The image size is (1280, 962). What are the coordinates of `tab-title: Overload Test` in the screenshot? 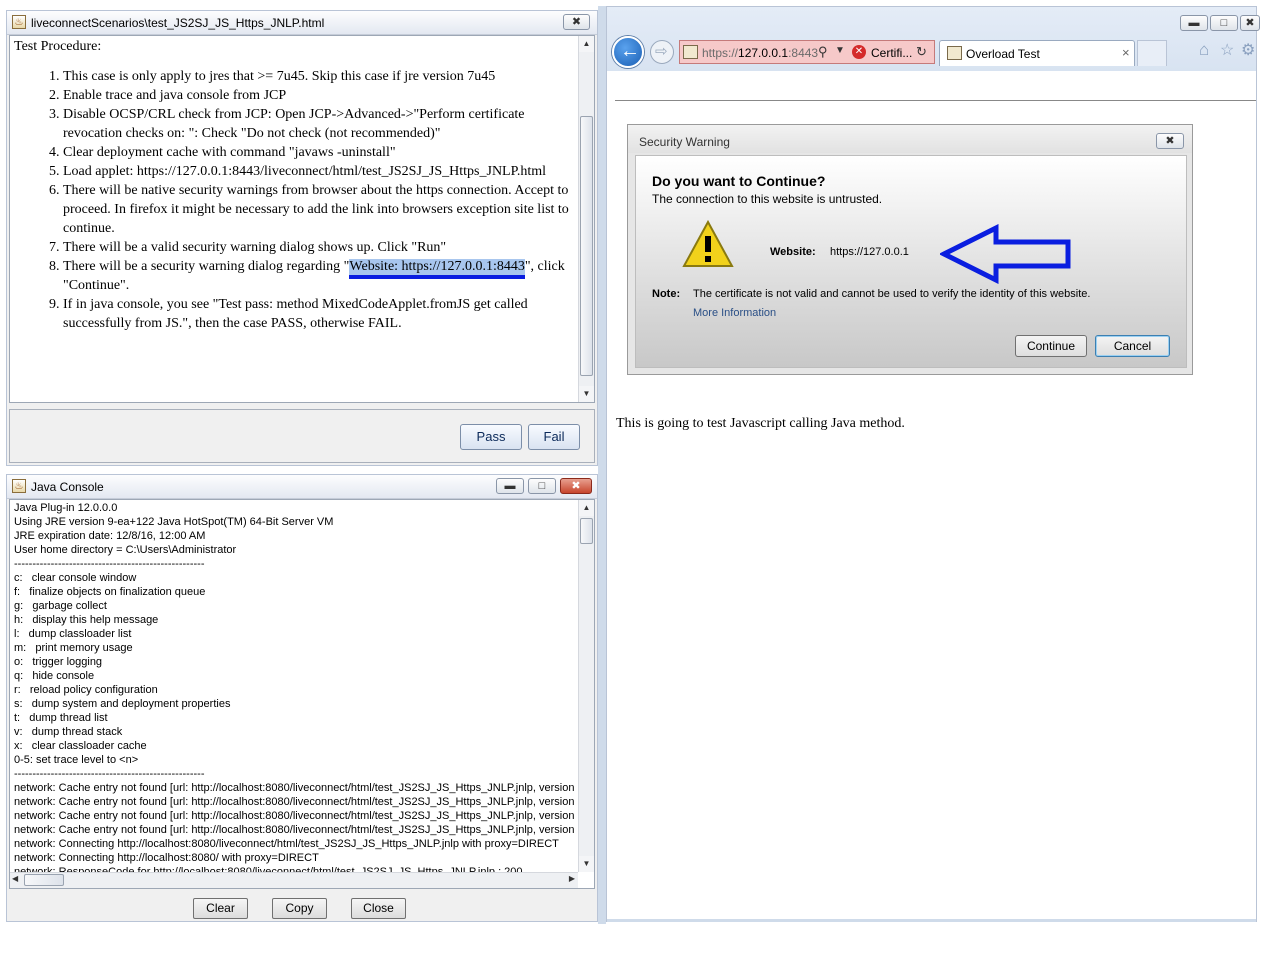 It's located at (1003, 54).